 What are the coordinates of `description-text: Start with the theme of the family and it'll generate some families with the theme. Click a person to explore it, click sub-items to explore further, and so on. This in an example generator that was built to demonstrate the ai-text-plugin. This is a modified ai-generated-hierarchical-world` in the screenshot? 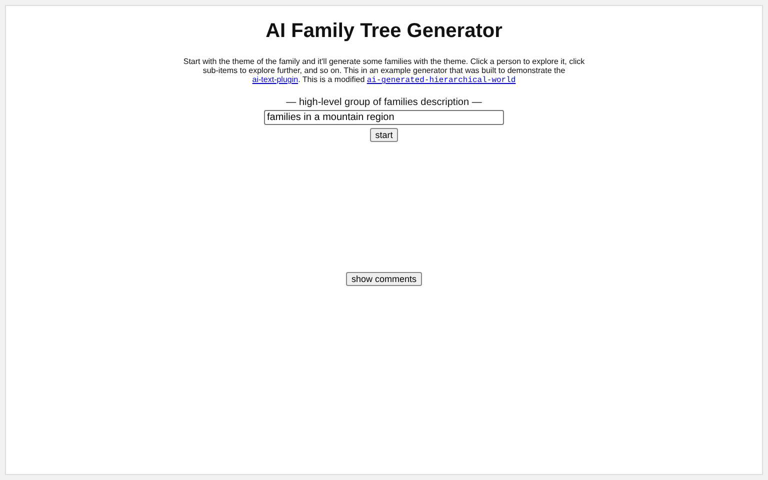 It's located at (384, 71).